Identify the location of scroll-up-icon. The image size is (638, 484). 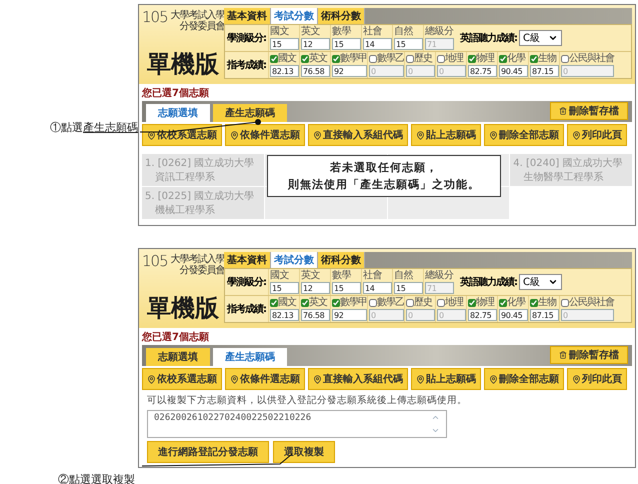
(435, 417).